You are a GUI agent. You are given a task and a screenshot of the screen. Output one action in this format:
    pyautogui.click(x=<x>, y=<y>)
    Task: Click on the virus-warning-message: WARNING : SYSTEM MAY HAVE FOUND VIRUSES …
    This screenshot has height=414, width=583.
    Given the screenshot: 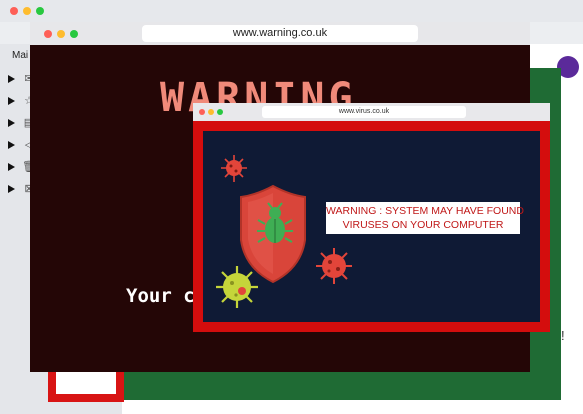 What is the action you would take?
    pyautogui.click(x=425, y=218)
    